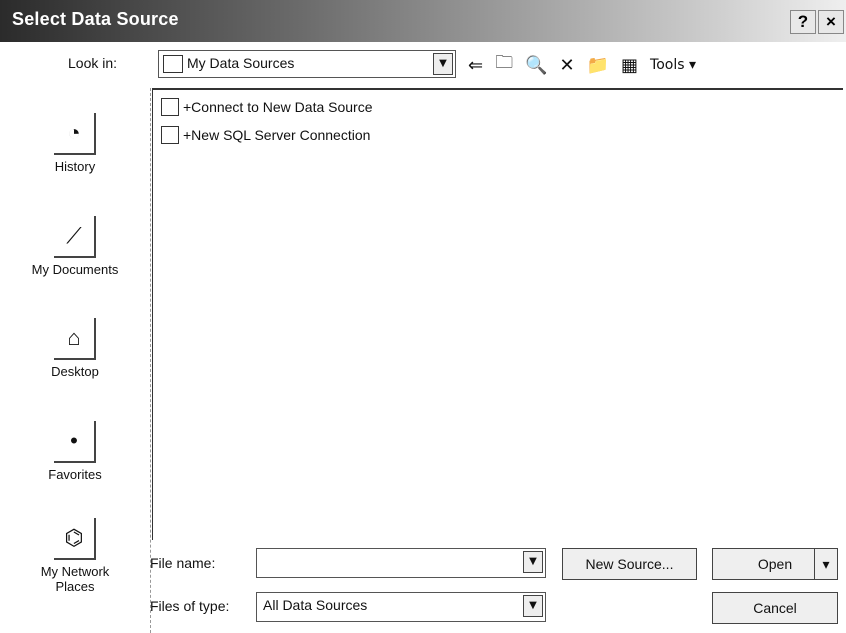 The width and height of the screenshot is (846, 633). Describe the element at coordinates (75, 134) in the screenshot. I see `history-icon: ◔` at that location.